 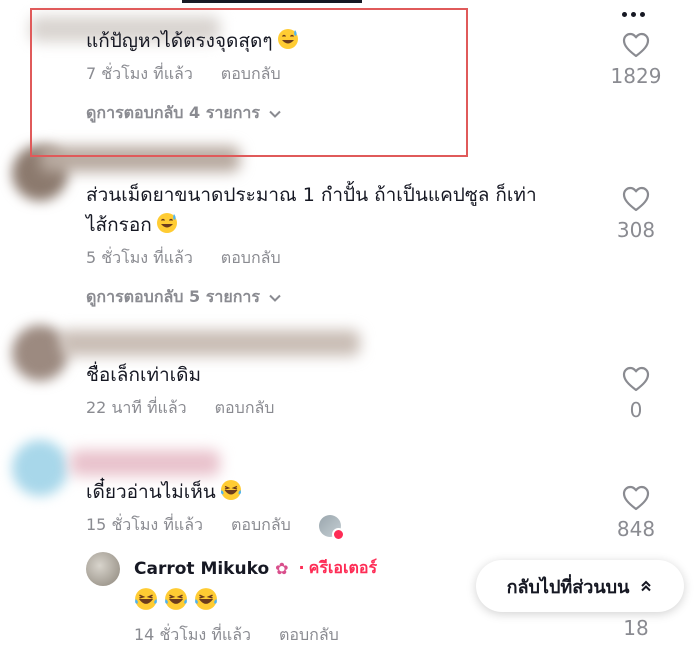 I want to click on comment-time: 15 ชั่วโมง ที่แล้ว, so click(x=144, y=524).